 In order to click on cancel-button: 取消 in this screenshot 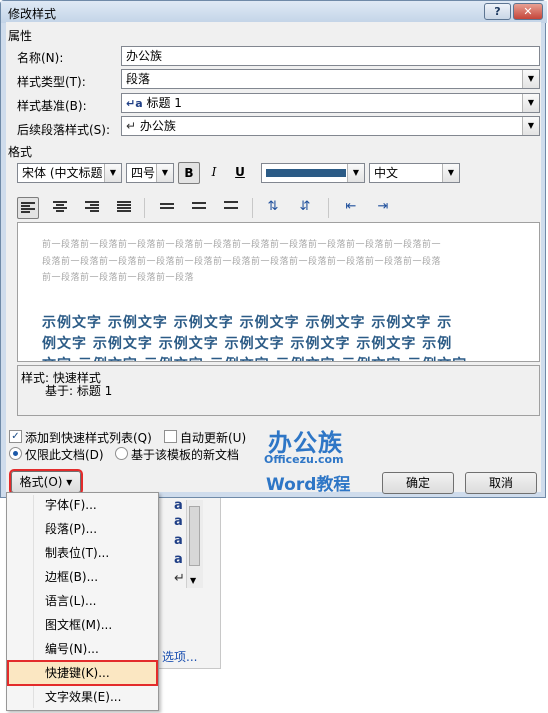, I will do `click(501, 483)`.